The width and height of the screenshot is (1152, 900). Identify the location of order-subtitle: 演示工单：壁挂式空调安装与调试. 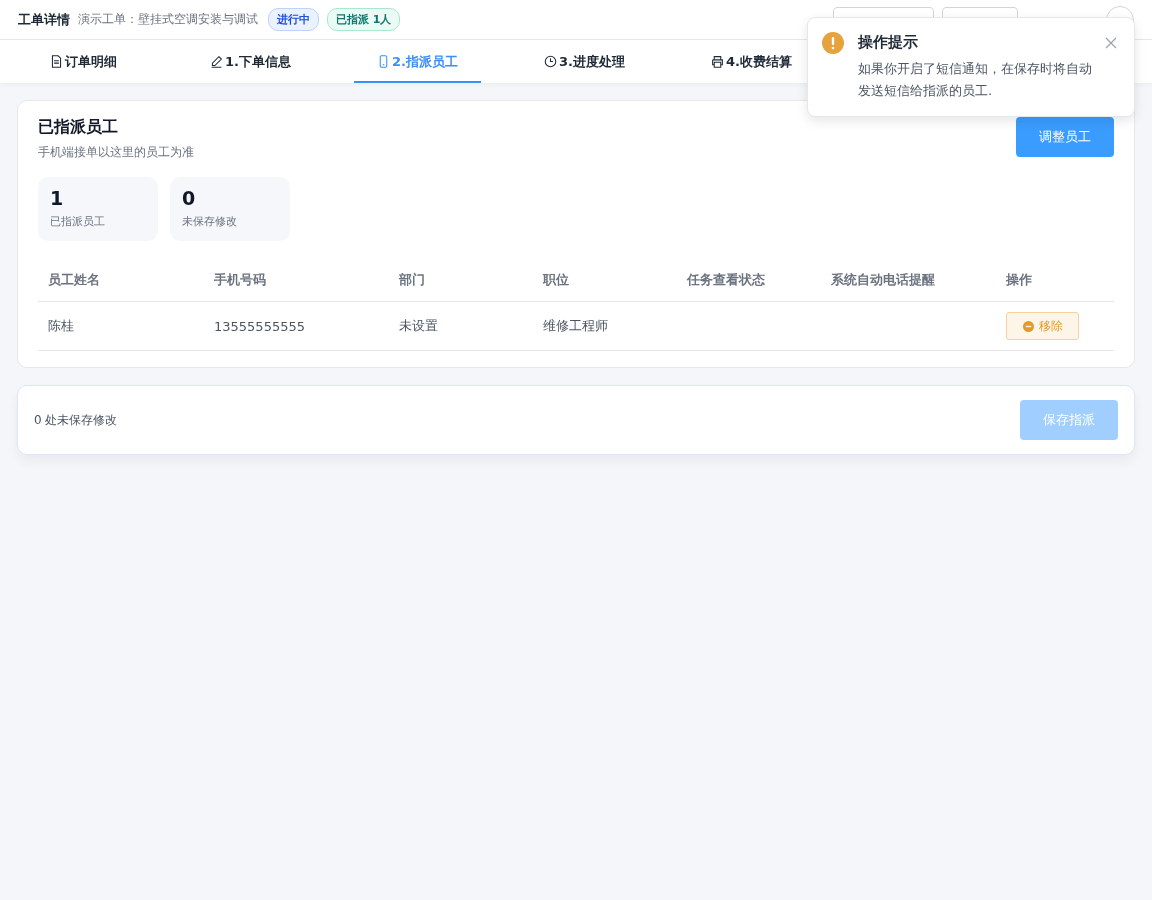
(168, 19).